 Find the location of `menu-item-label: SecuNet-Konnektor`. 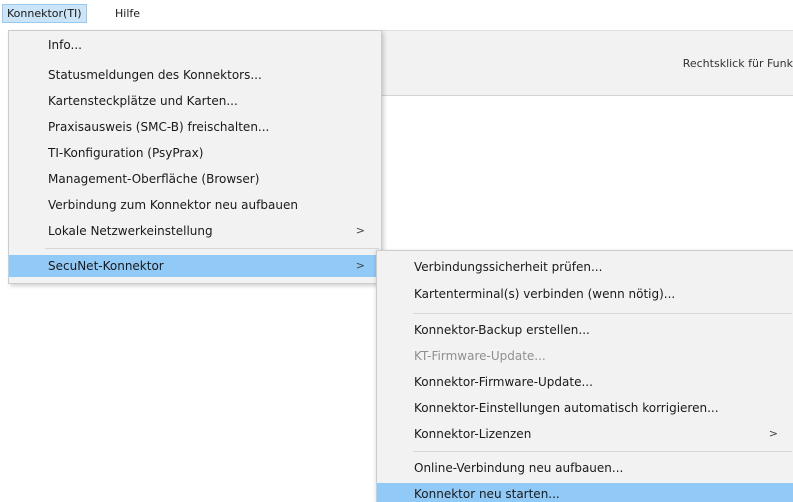

menu-item-label: SecuNet-Konnektor is located at coordinates (106, 266).